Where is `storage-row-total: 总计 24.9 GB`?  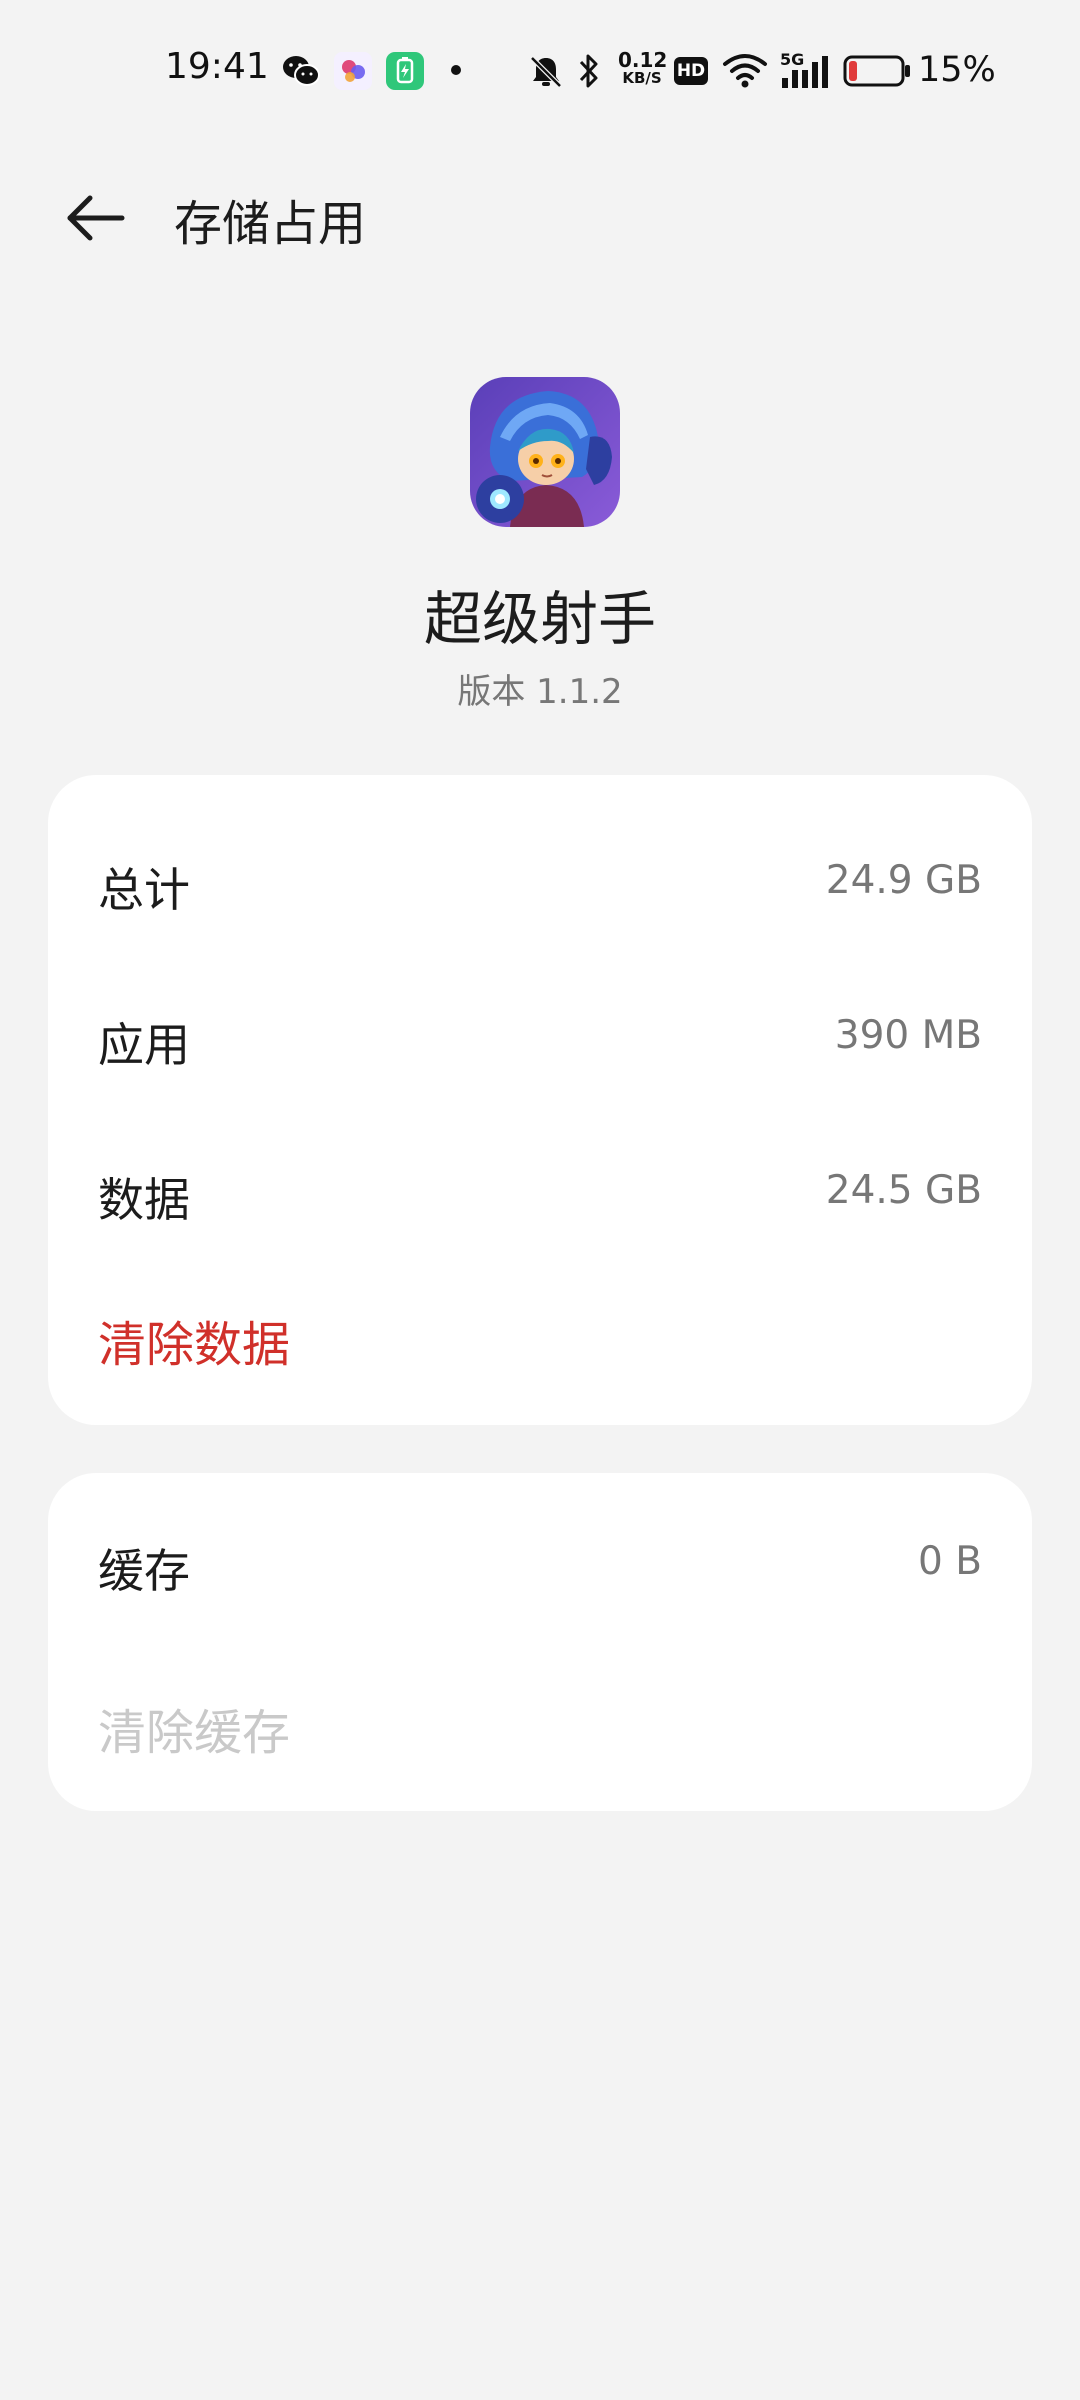 storage-row-total: 总计 24.9 GB is located at coordinates (540, 880).